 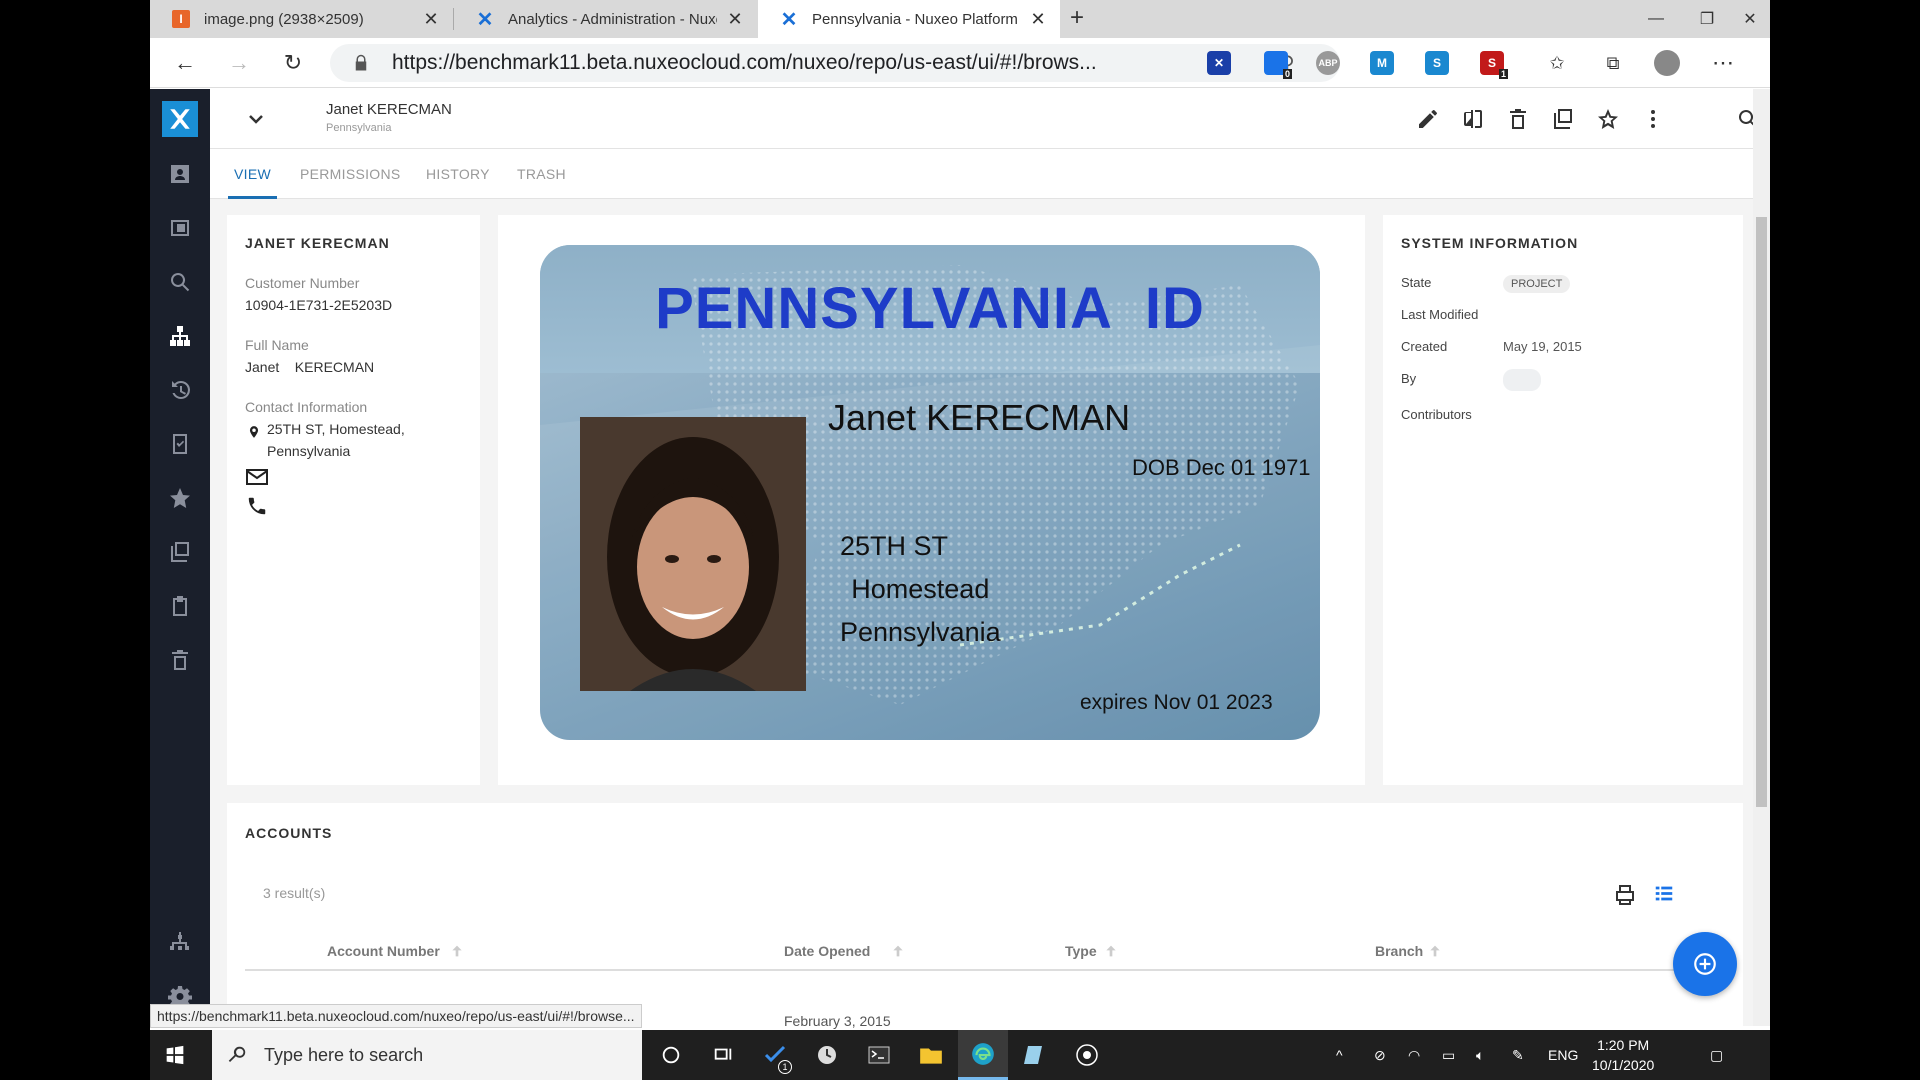 I want to click on sidebar-item-profile, so click(x=180, y=174).